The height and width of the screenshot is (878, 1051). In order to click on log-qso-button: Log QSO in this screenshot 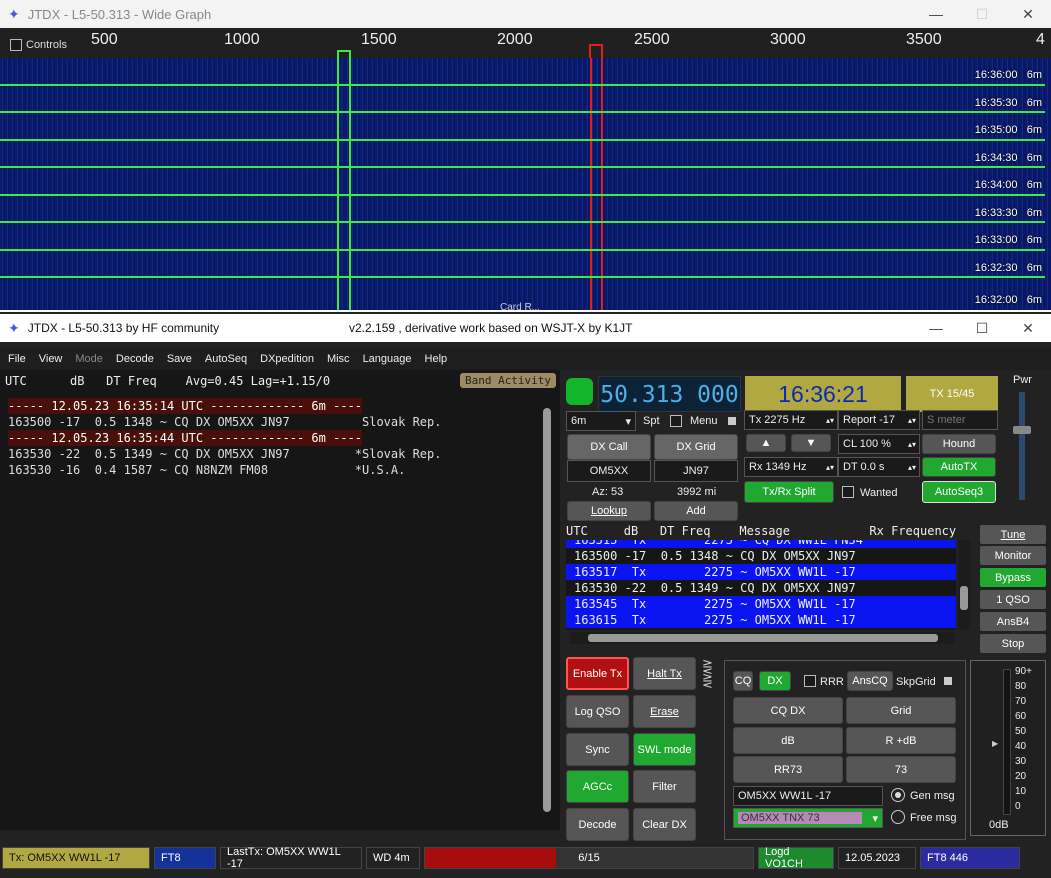, I will do `click(597, 711)`.